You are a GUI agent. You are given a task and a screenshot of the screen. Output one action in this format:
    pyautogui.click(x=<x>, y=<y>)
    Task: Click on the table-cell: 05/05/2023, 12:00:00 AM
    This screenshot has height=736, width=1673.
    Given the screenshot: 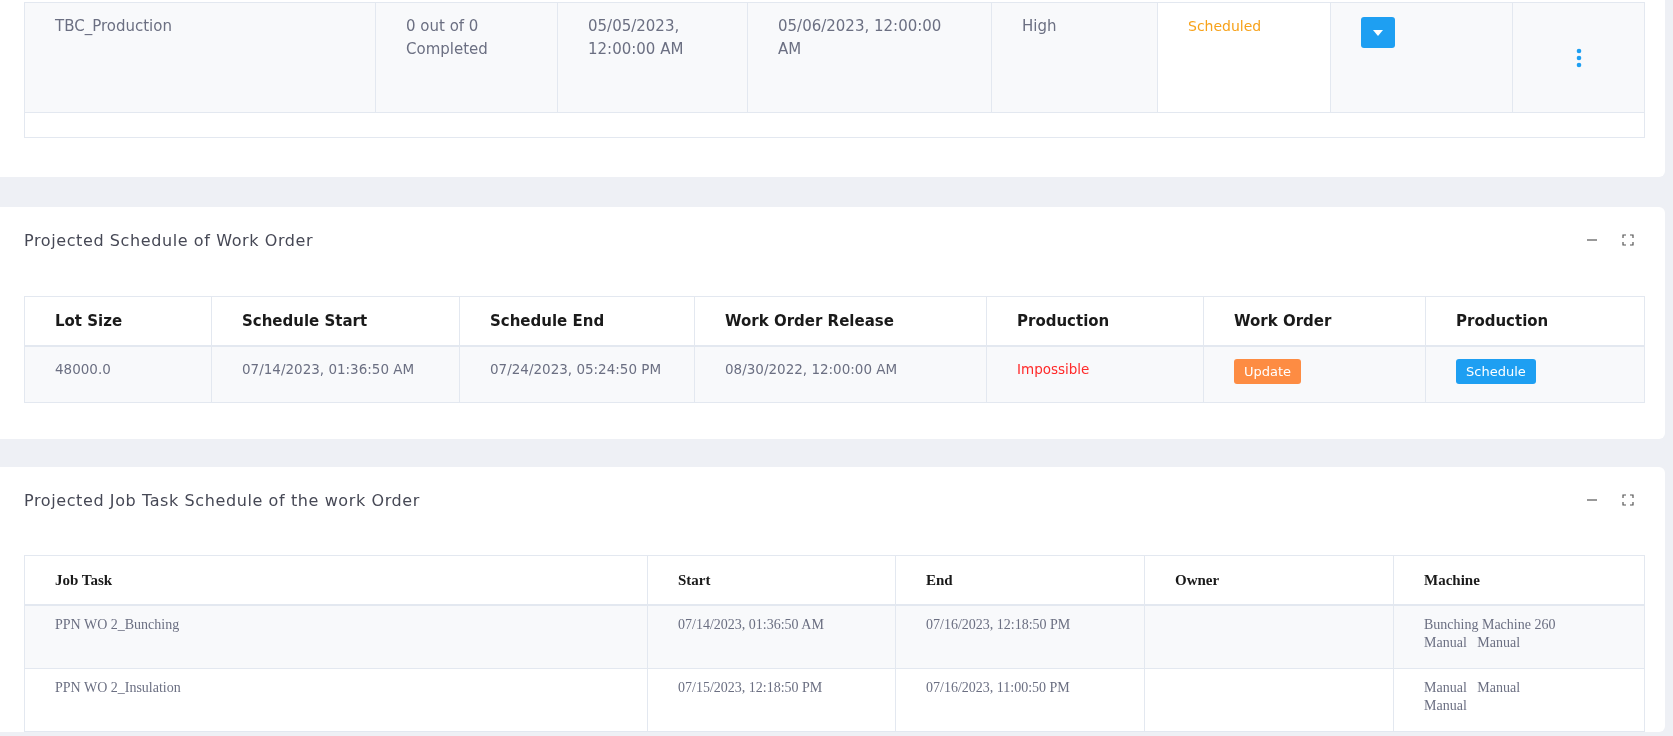 What is the action you would take?
    pyautogui.click(x=653, y=57)
    